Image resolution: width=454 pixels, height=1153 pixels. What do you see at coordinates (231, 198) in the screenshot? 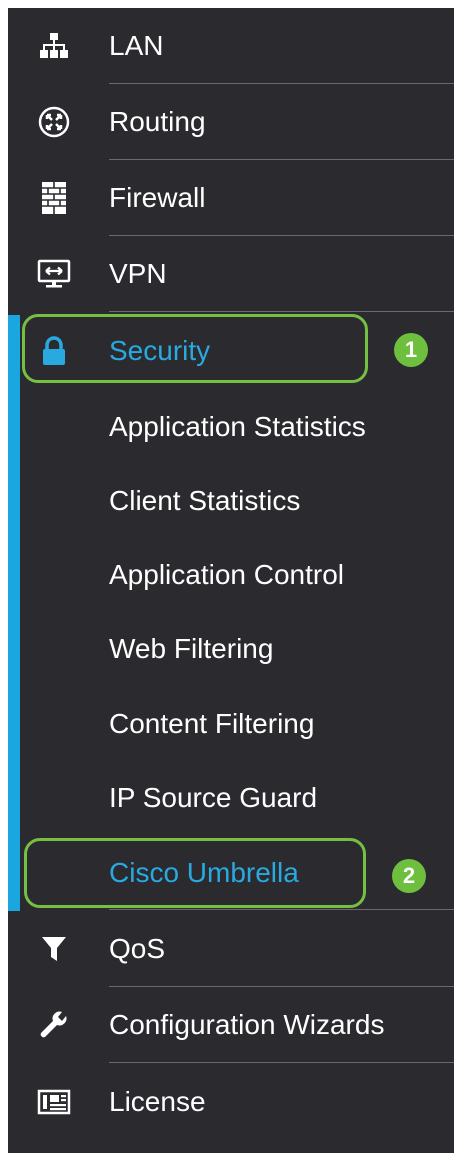
I see `sidebar-item-firewall: Firewall` at bounding box center [231, 198].